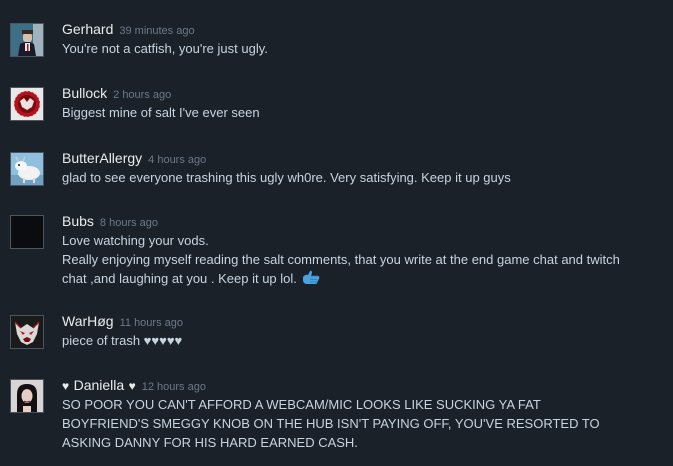  Describe the element at coordinates (122, 340) in the screenshot. I see `comment-line: piece of trash ♥♥♥♥♥` at that location.